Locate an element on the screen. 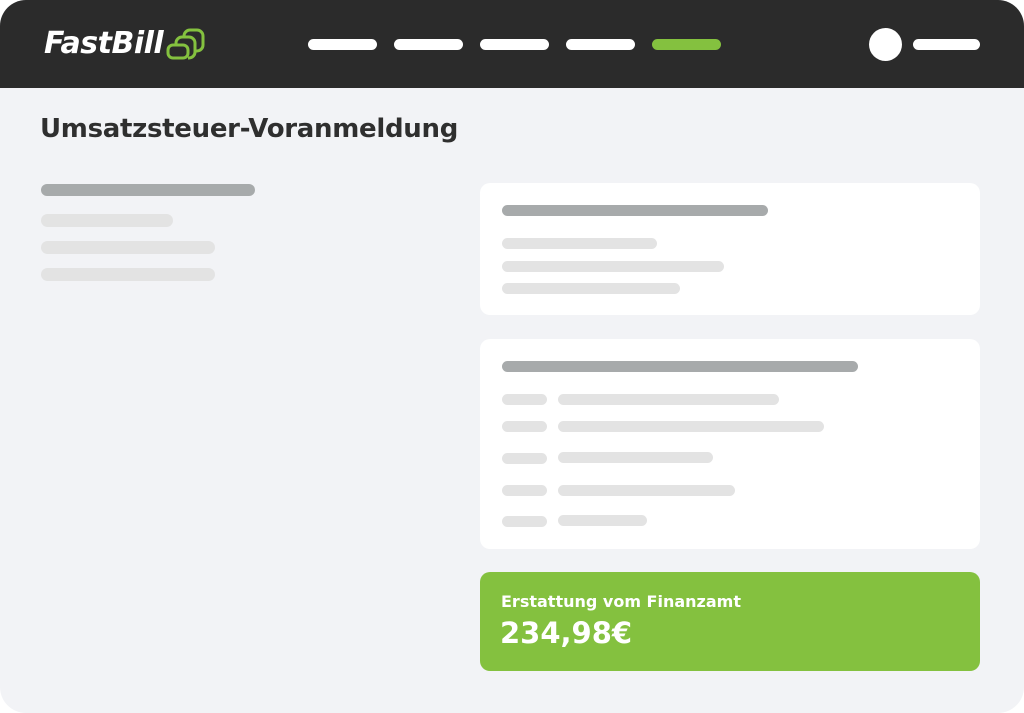  top-navigation-bar: FastBill is located at coordinates (512, 44).